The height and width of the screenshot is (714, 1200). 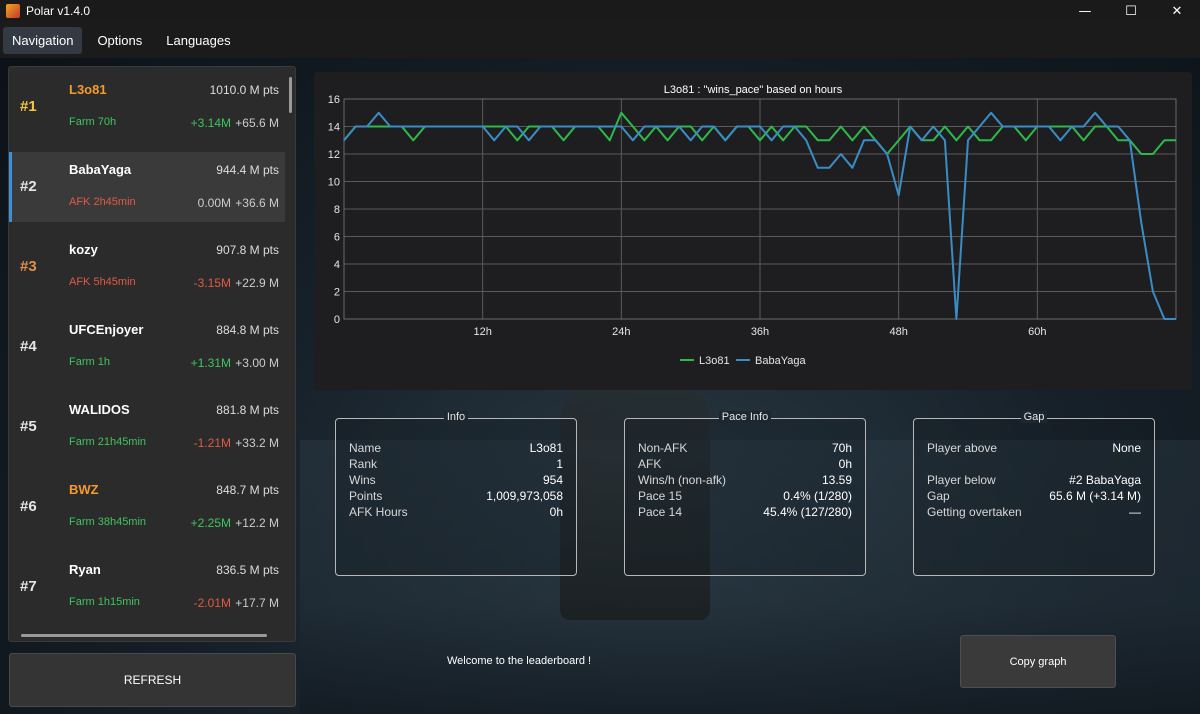 What do you see at coordinates (1034, 480) in the screenshot?
I see `gap-row-player-below: Player below #2 BabaYaga` at bounding box center [1034, 480].